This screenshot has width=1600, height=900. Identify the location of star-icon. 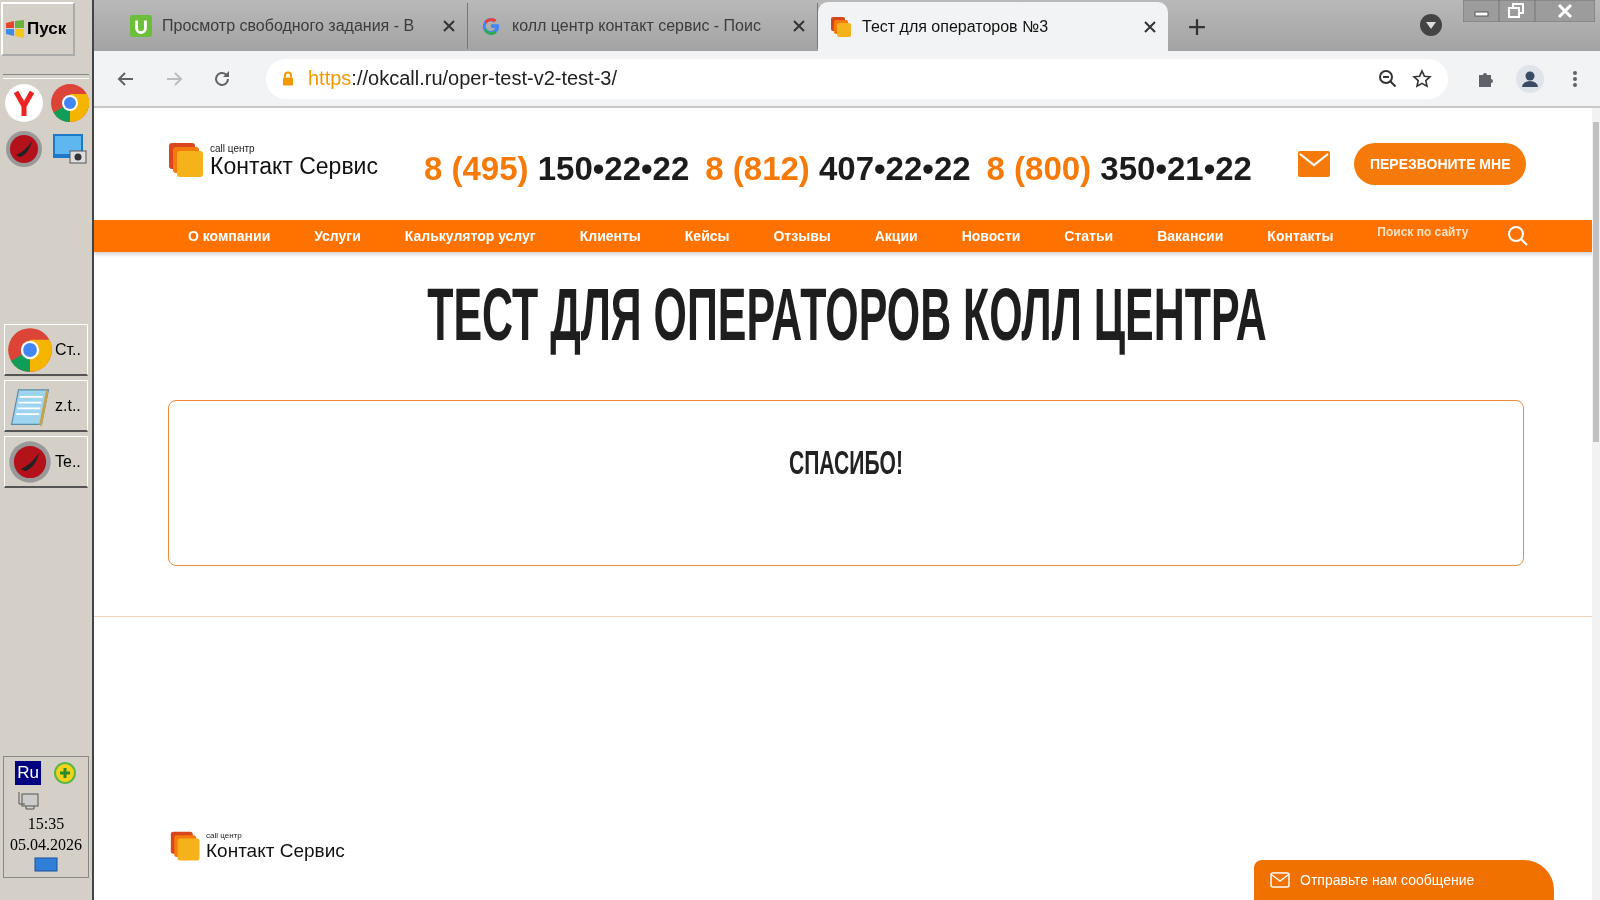
(1422, 78).